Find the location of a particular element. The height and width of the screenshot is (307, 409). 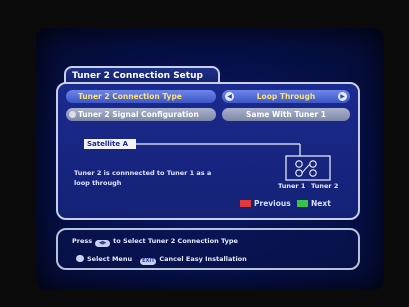

help-select-text: Select Menu is located at coordinates (110, 259).